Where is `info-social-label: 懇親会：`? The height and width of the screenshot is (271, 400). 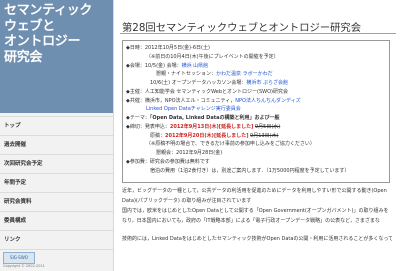
info-social-label: 懇親会： is located at coordinates (166, 153).